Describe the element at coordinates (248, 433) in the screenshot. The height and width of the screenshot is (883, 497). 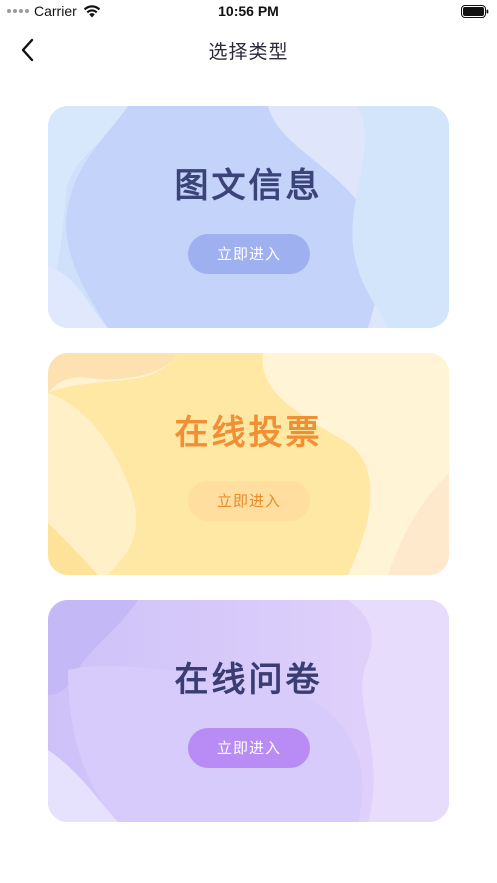
I see `card-title: 在线投票` at that location.